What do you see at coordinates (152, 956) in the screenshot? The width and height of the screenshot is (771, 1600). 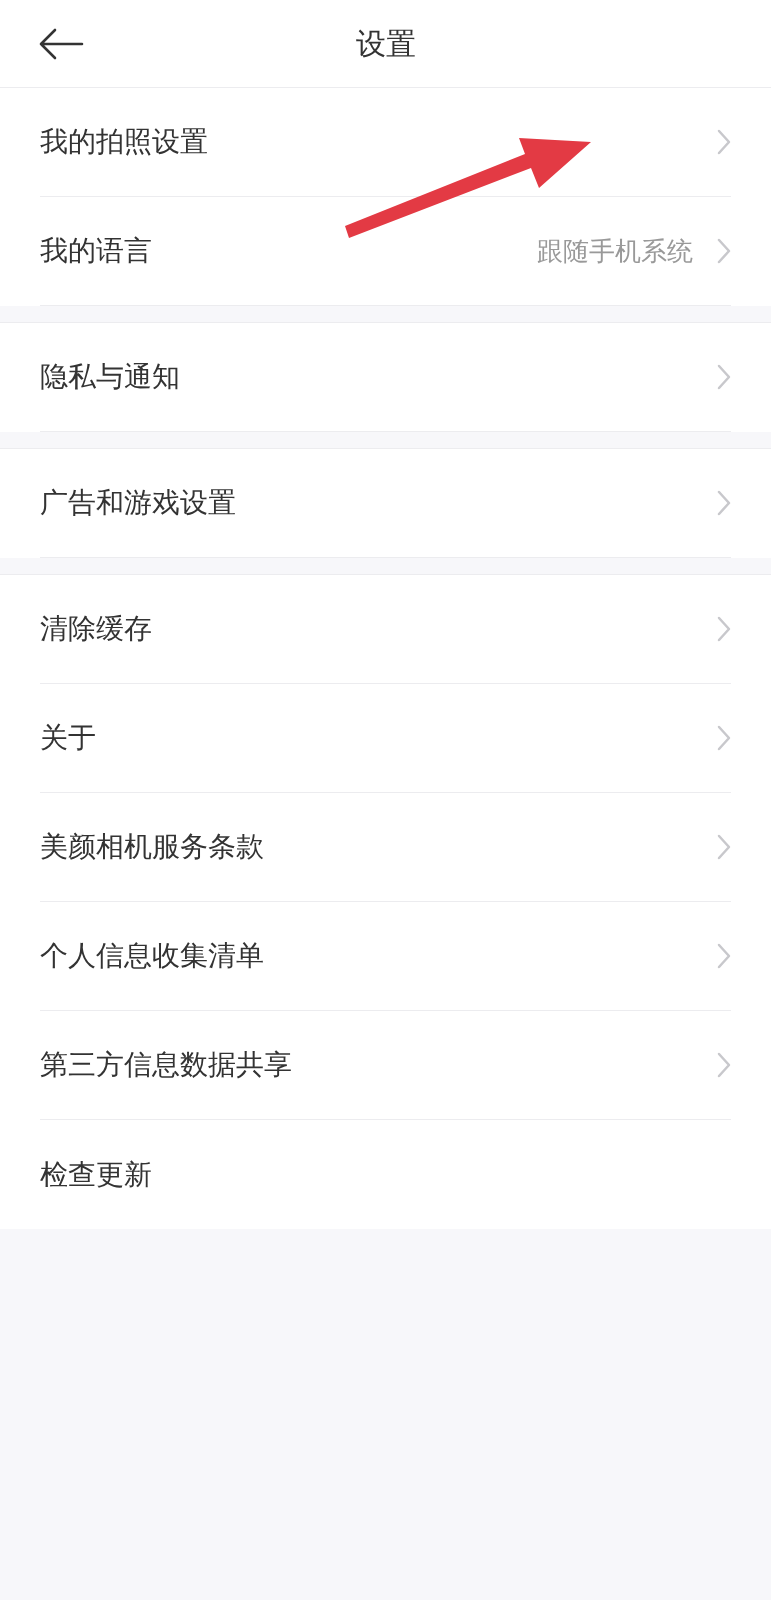 I see `row-label: 个人信息收集清单` at bounding box center [152, 956].